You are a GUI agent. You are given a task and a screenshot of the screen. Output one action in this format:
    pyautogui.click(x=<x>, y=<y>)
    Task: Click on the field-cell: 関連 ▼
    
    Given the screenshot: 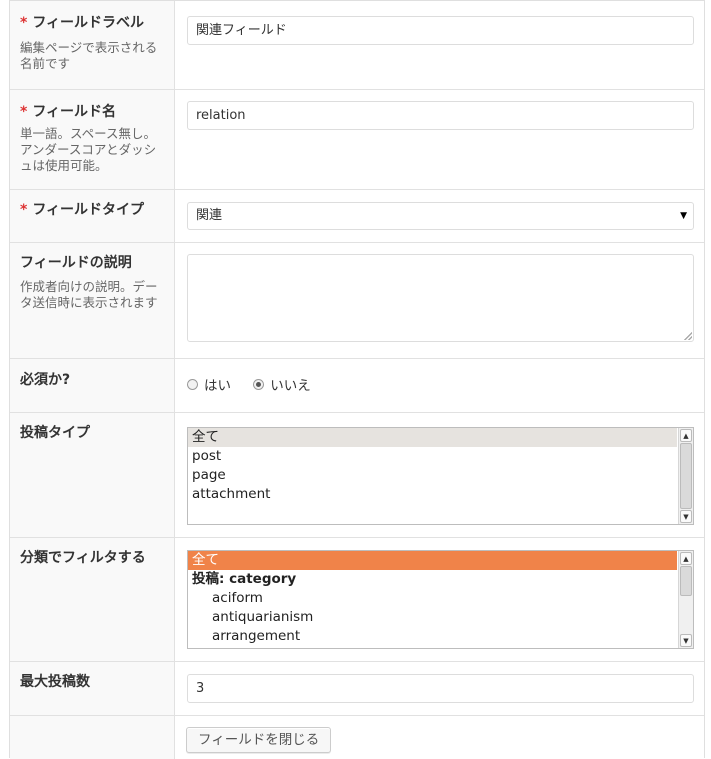 What is the action you would take?
    pyautogui.click(x=439, y=216)
    